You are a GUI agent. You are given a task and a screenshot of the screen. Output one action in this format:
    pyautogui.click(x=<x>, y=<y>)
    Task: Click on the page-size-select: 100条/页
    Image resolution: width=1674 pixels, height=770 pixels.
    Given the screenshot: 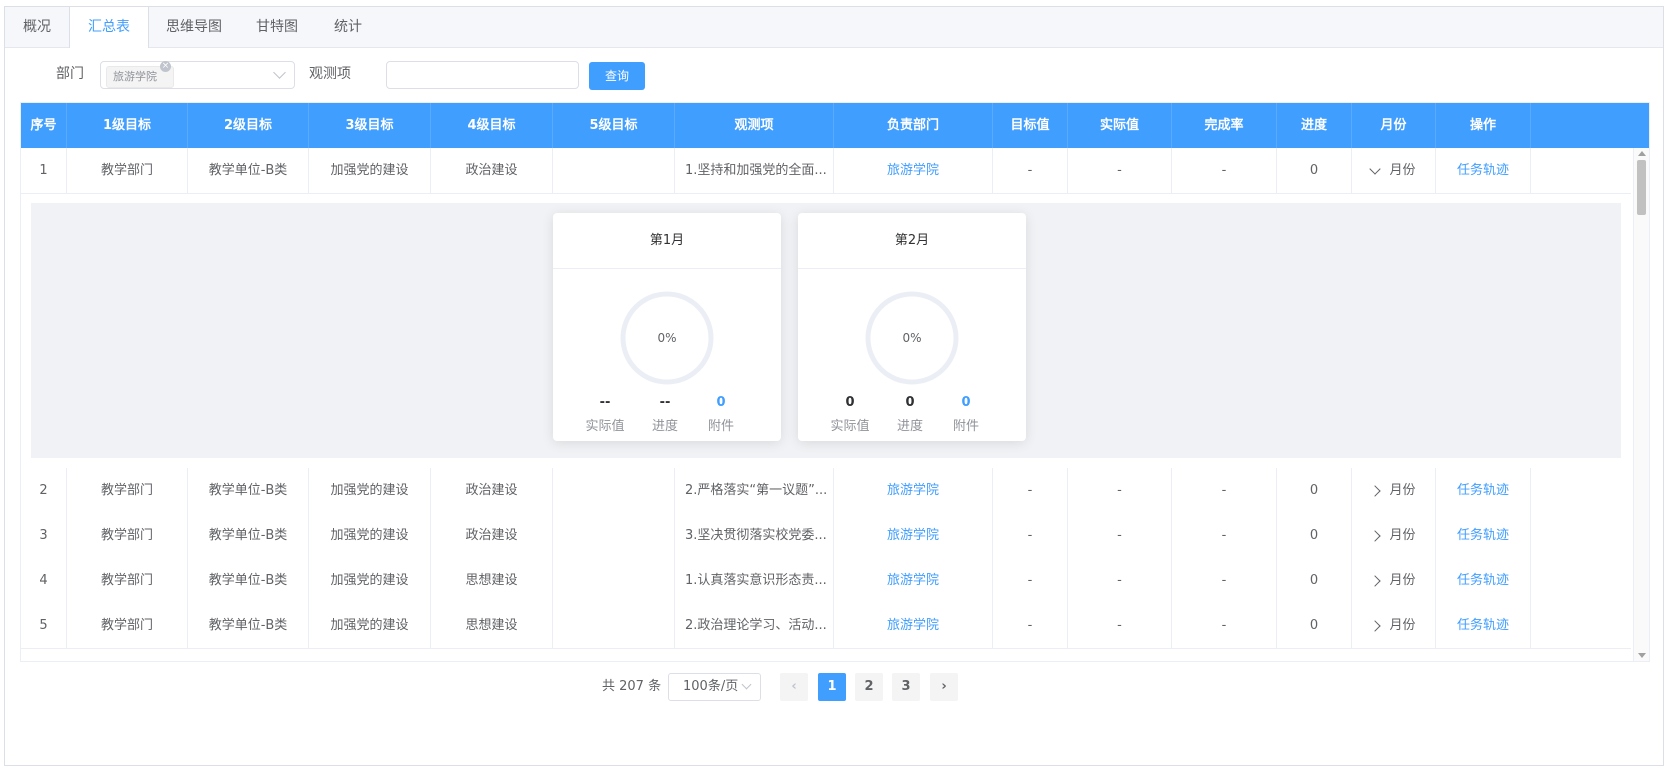 What is the action you would take?
    pyautogui.click(x=714, y=687)
    